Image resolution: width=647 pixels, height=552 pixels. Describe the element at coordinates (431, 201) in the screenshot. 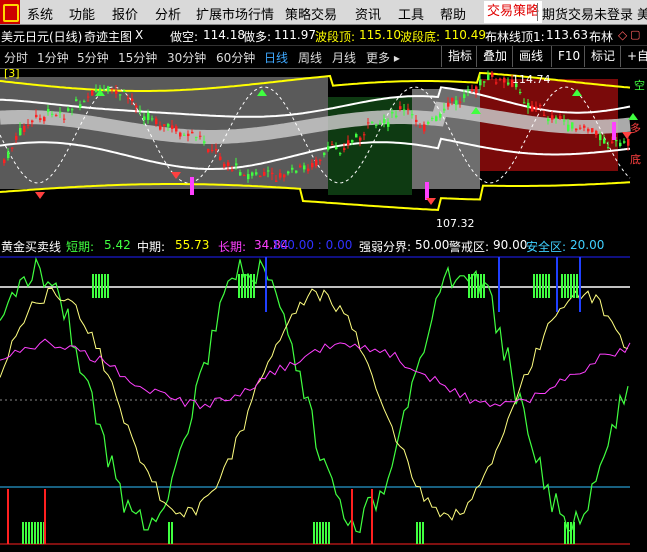

I see `buy-arrow-icon` at that location.